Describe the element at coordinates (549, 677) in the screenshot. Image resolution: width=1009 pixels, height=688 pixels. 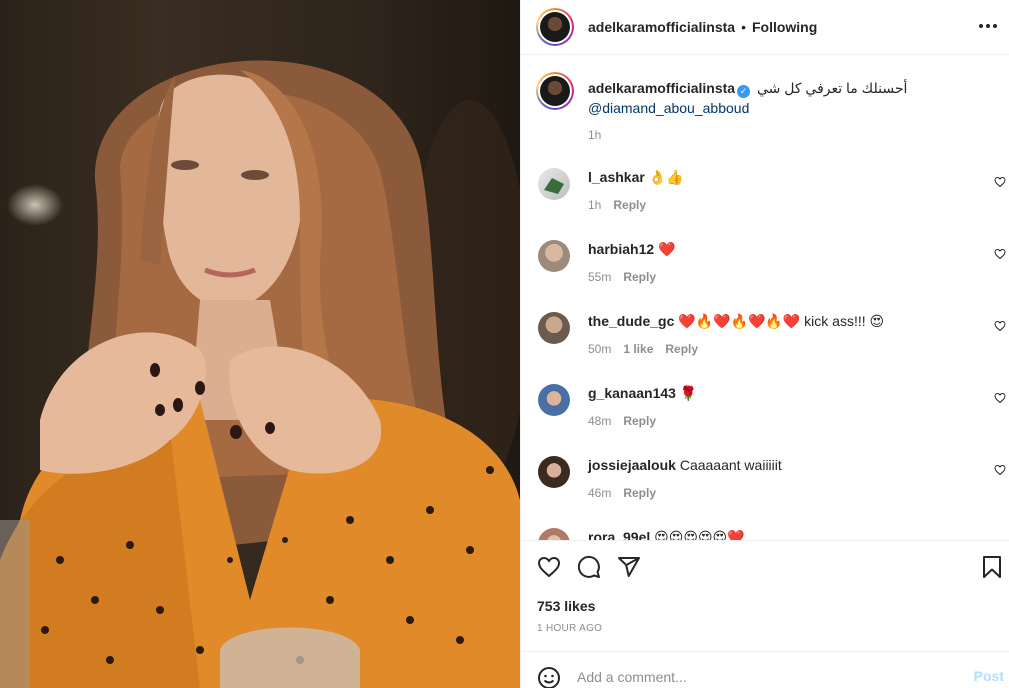
I see `emoji-icon` at that location.